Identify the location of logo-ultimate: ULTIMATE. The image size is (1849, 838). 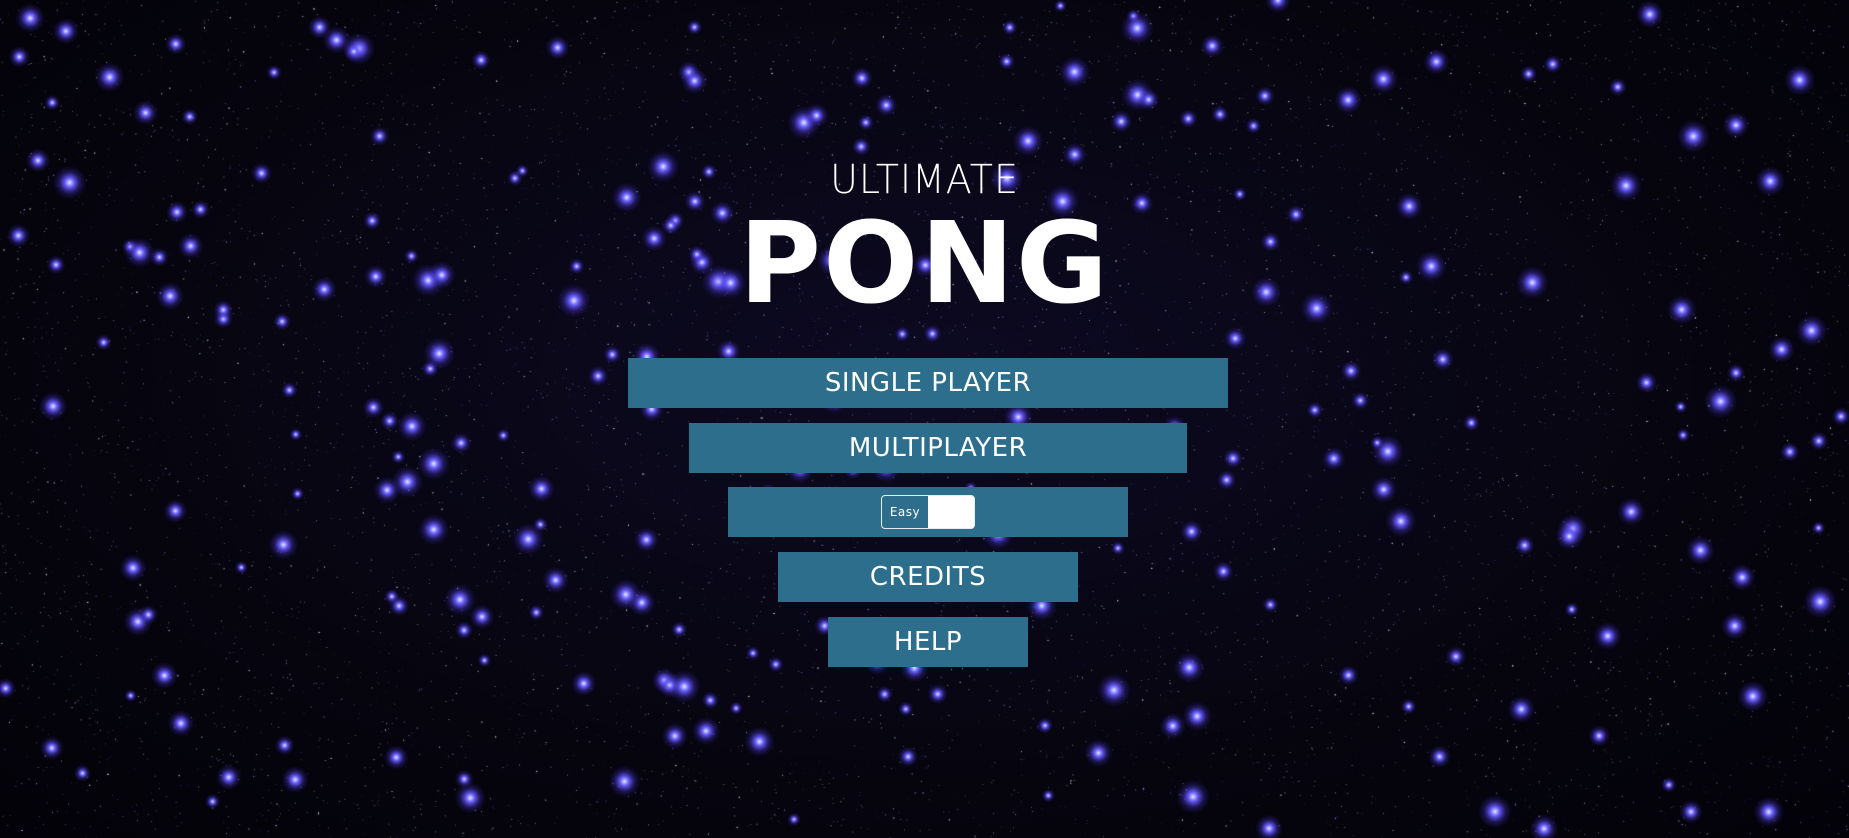
(924, 180).